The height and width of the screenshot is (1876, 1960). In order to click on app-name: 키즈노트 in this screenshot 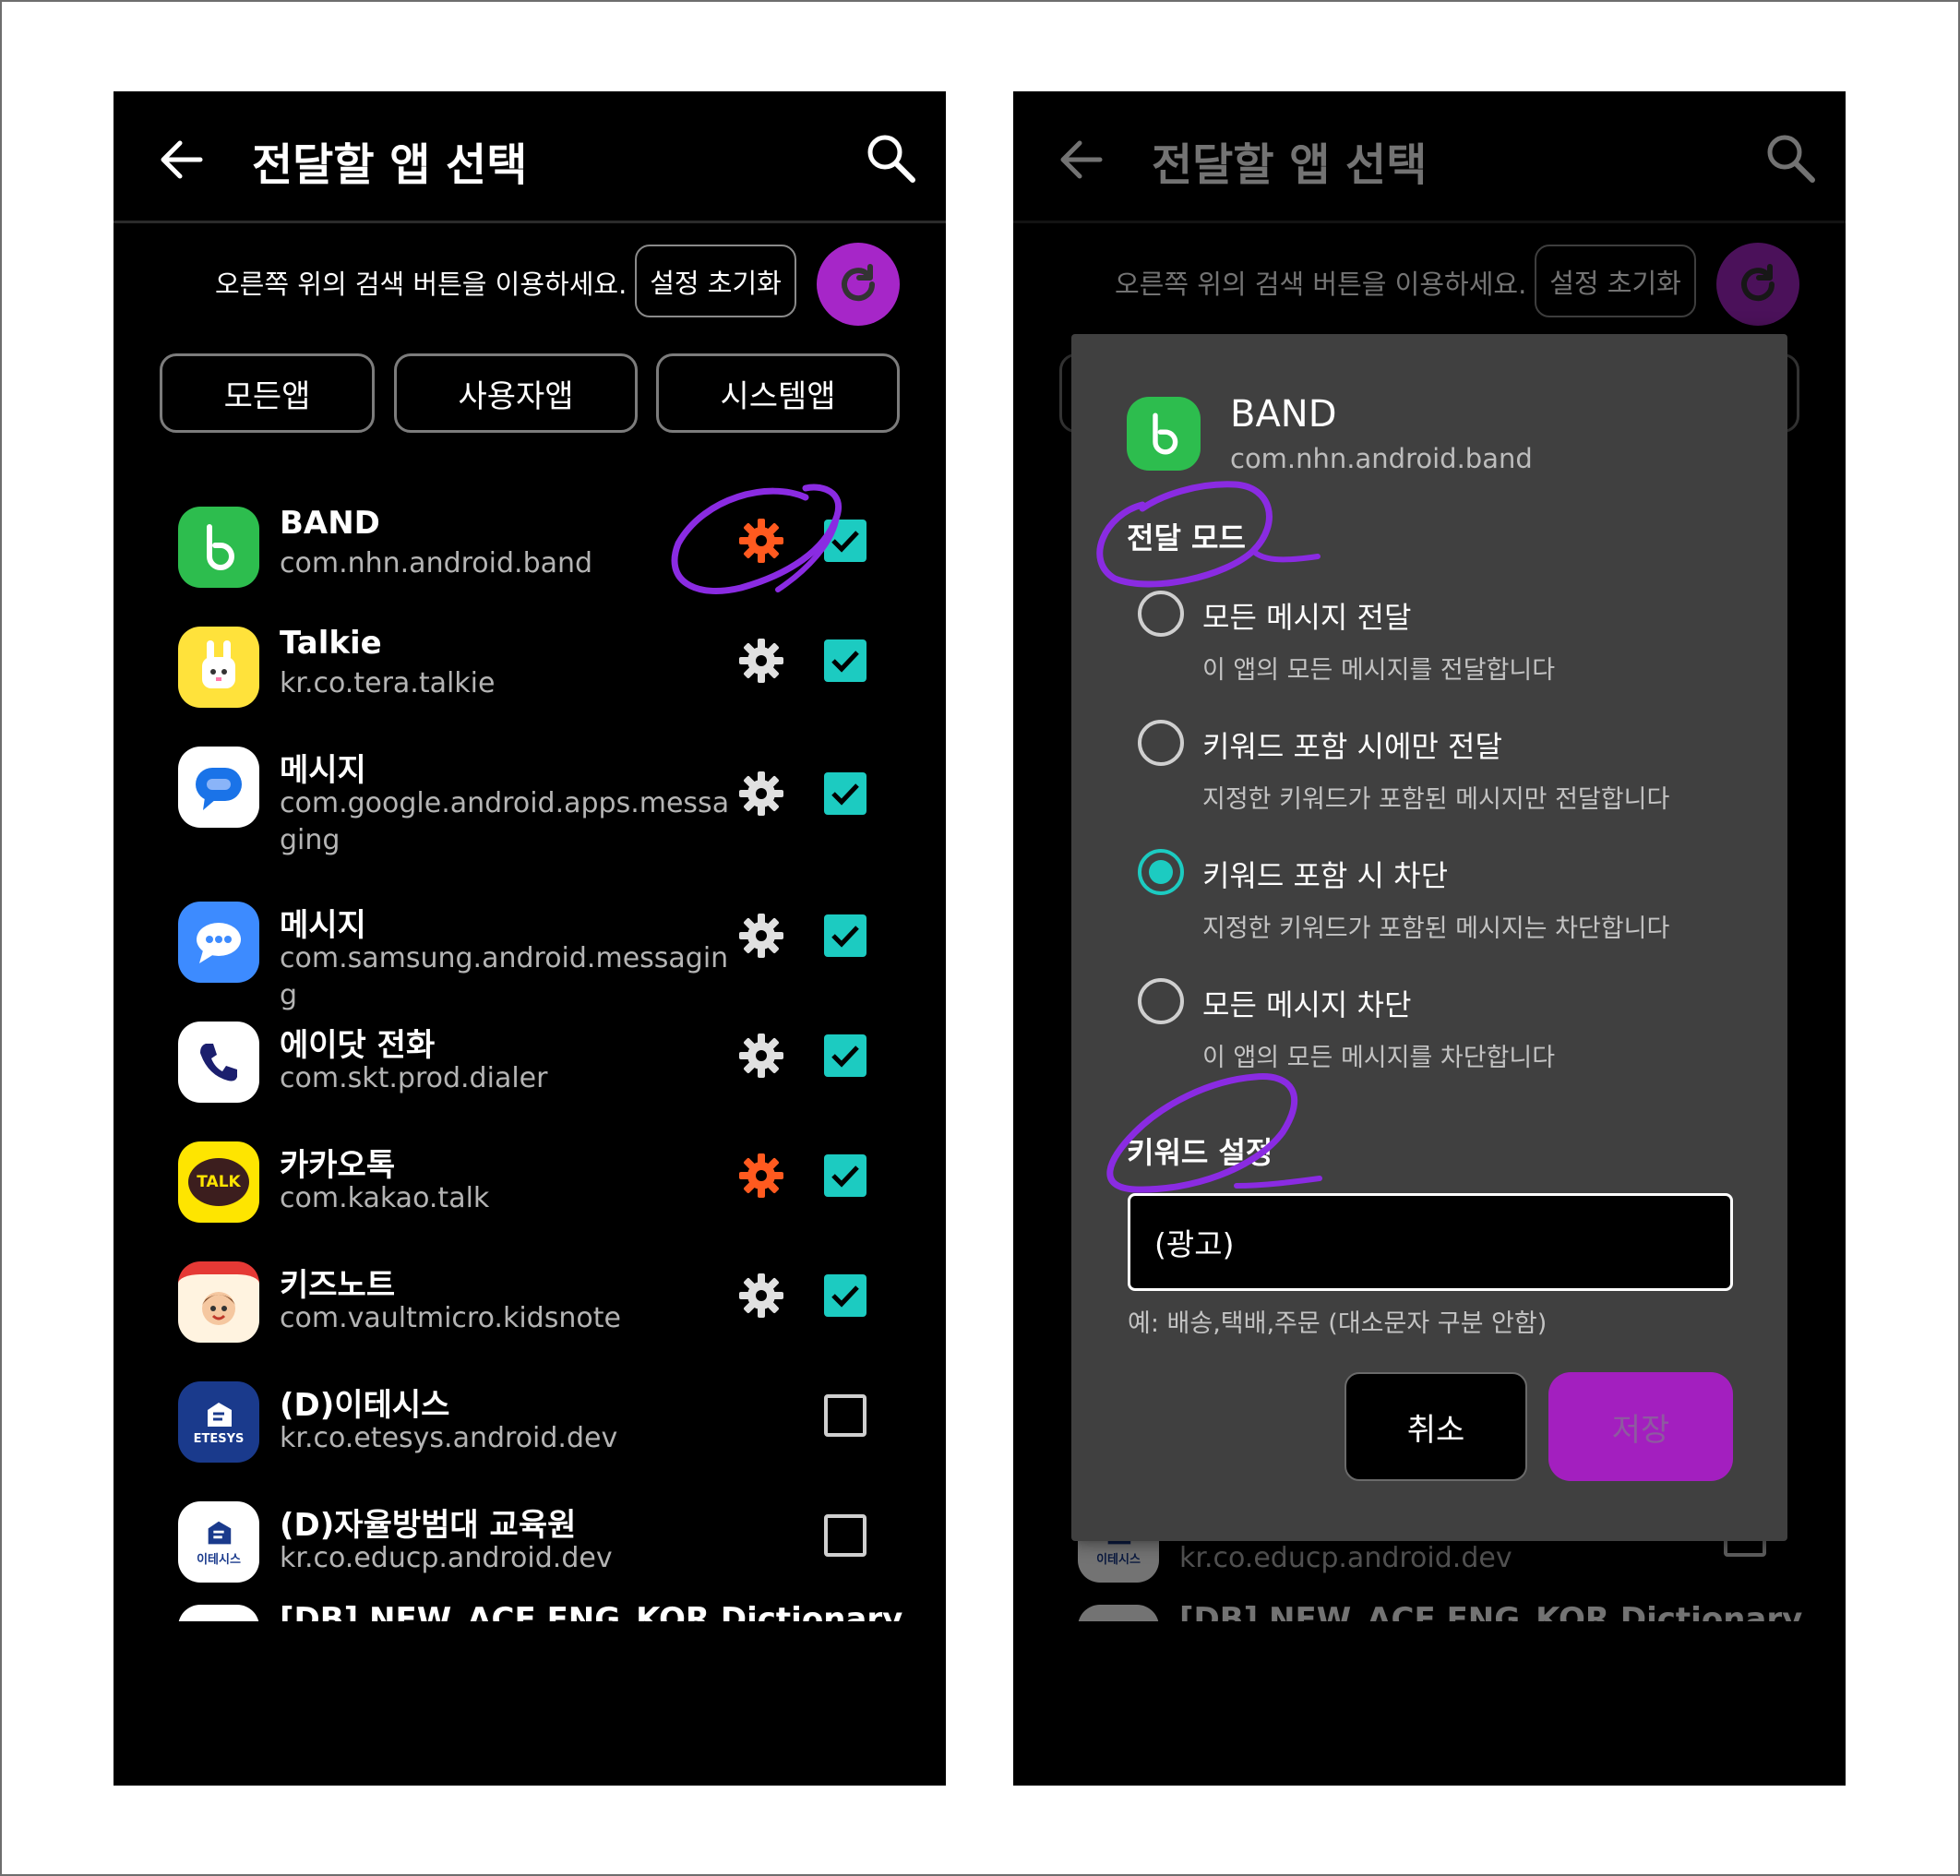, I will do `click(338, 1285)`.